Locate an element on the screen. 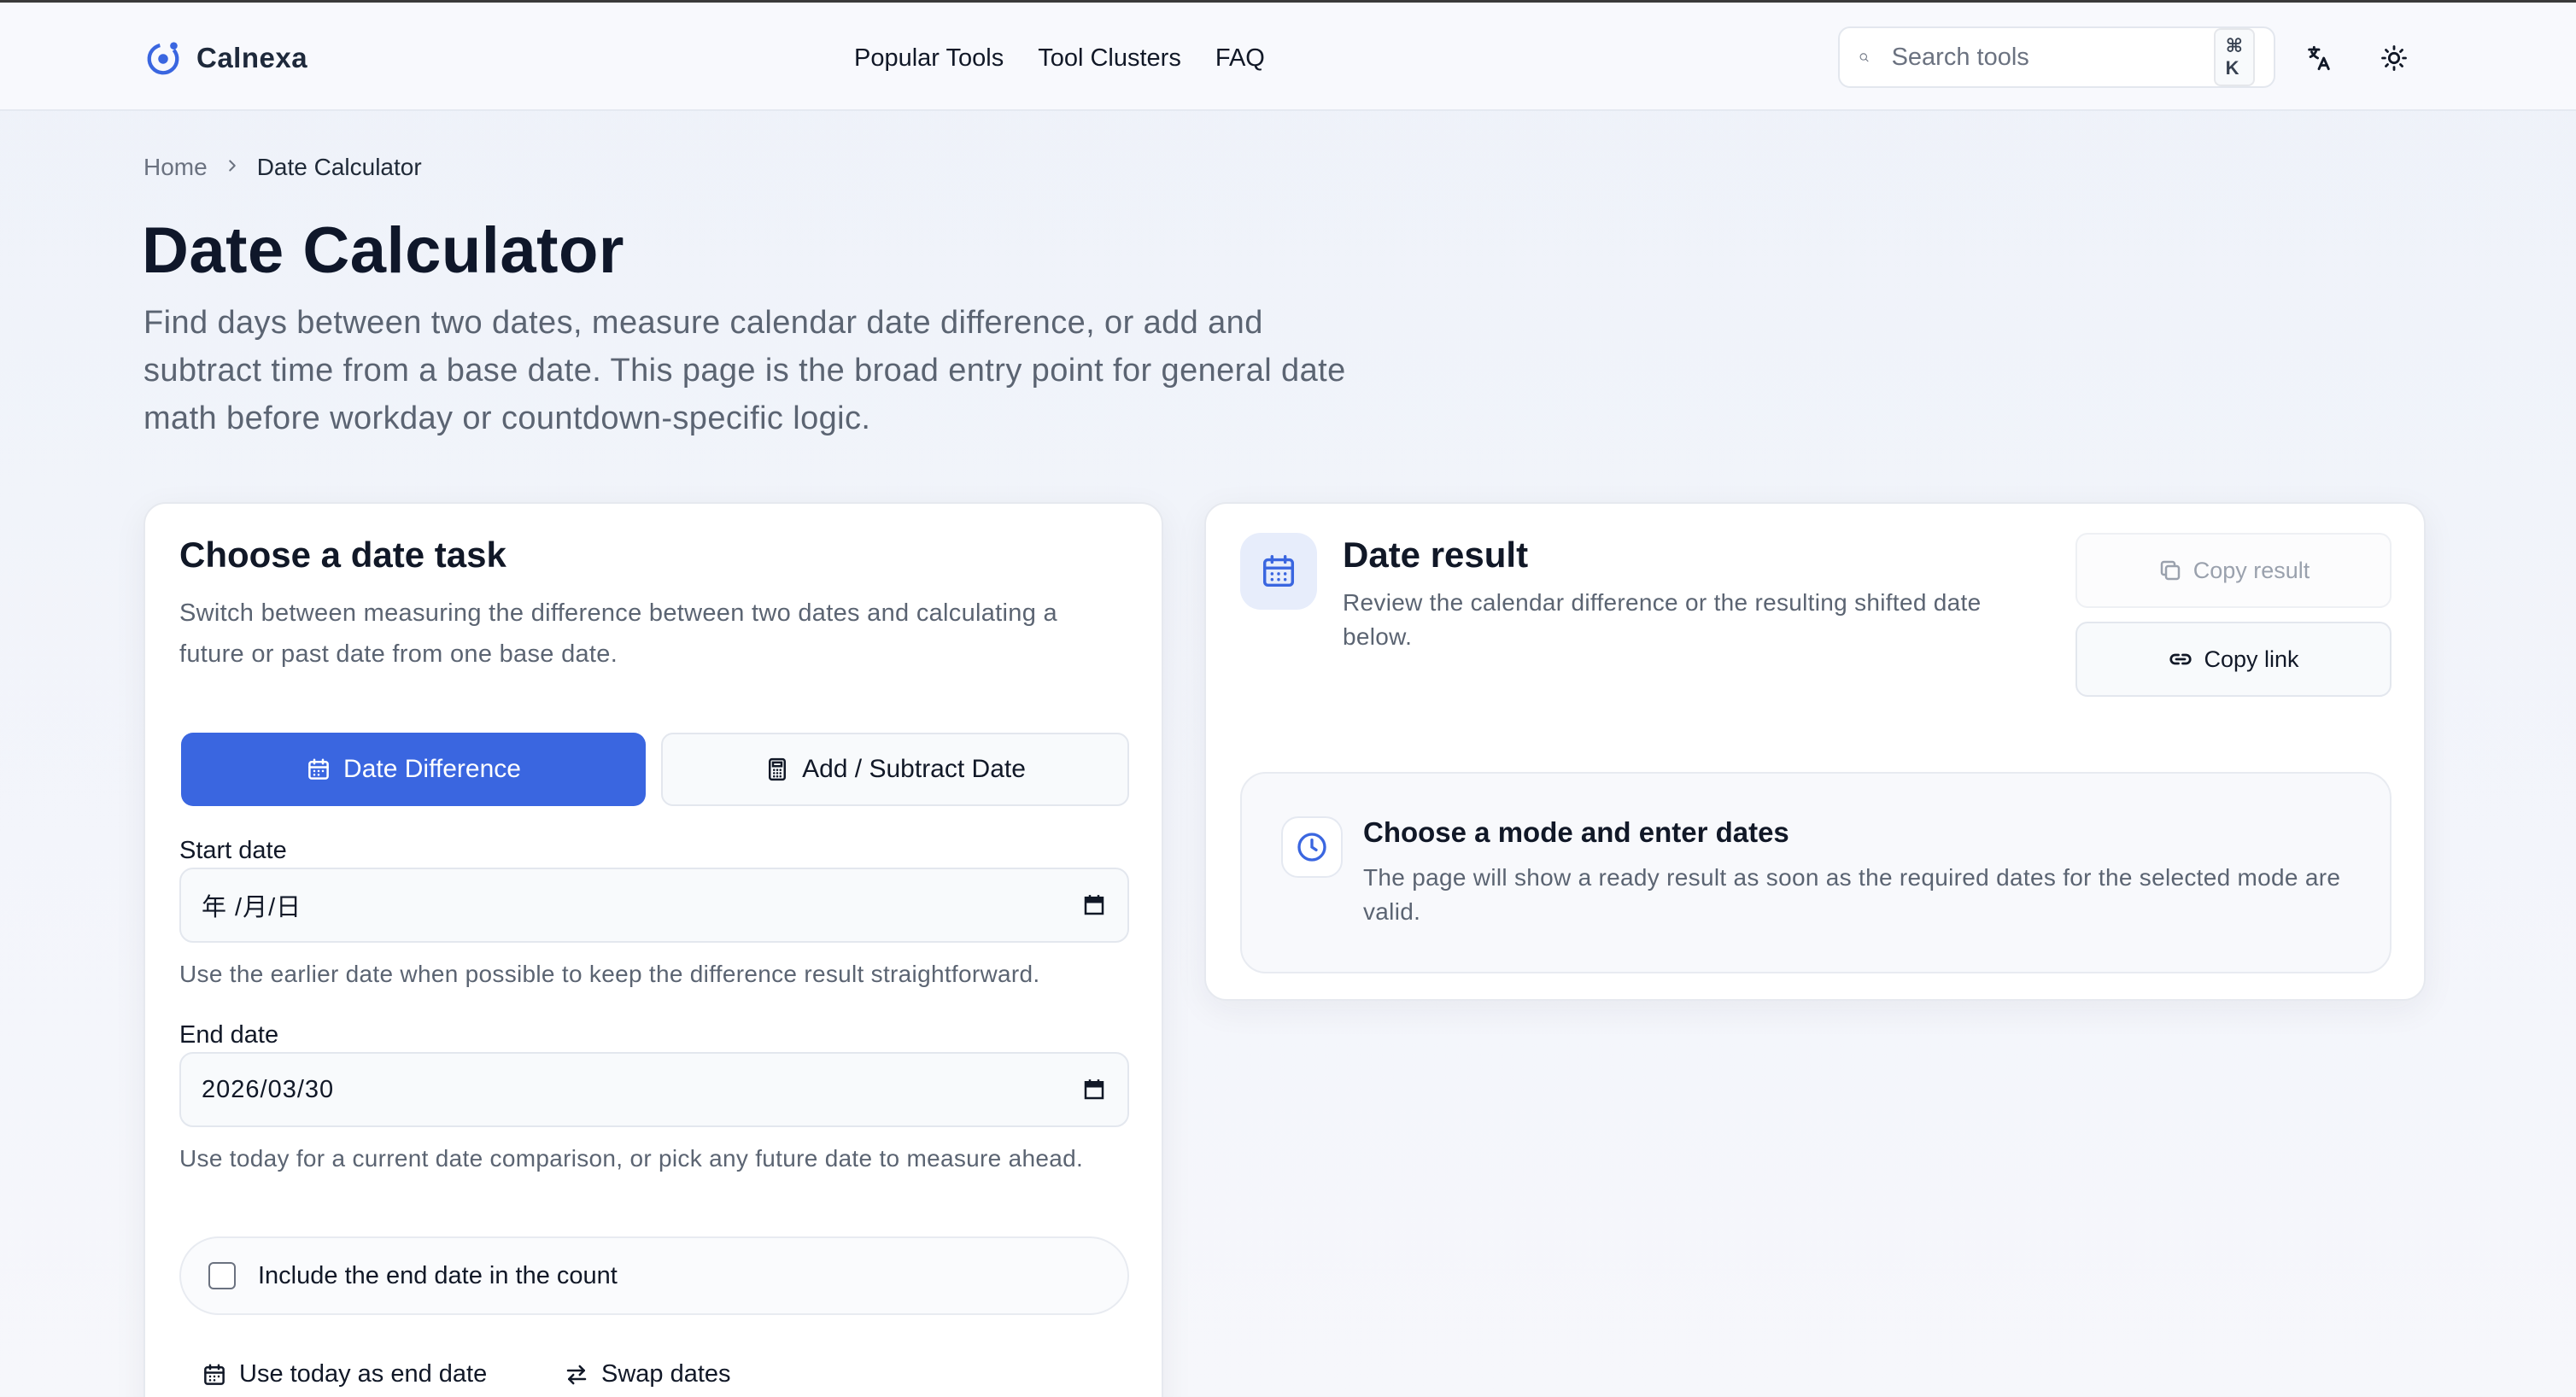 The image size is (2576, 1397). result-card-title: Date result is located at coordinates (1436, 555).